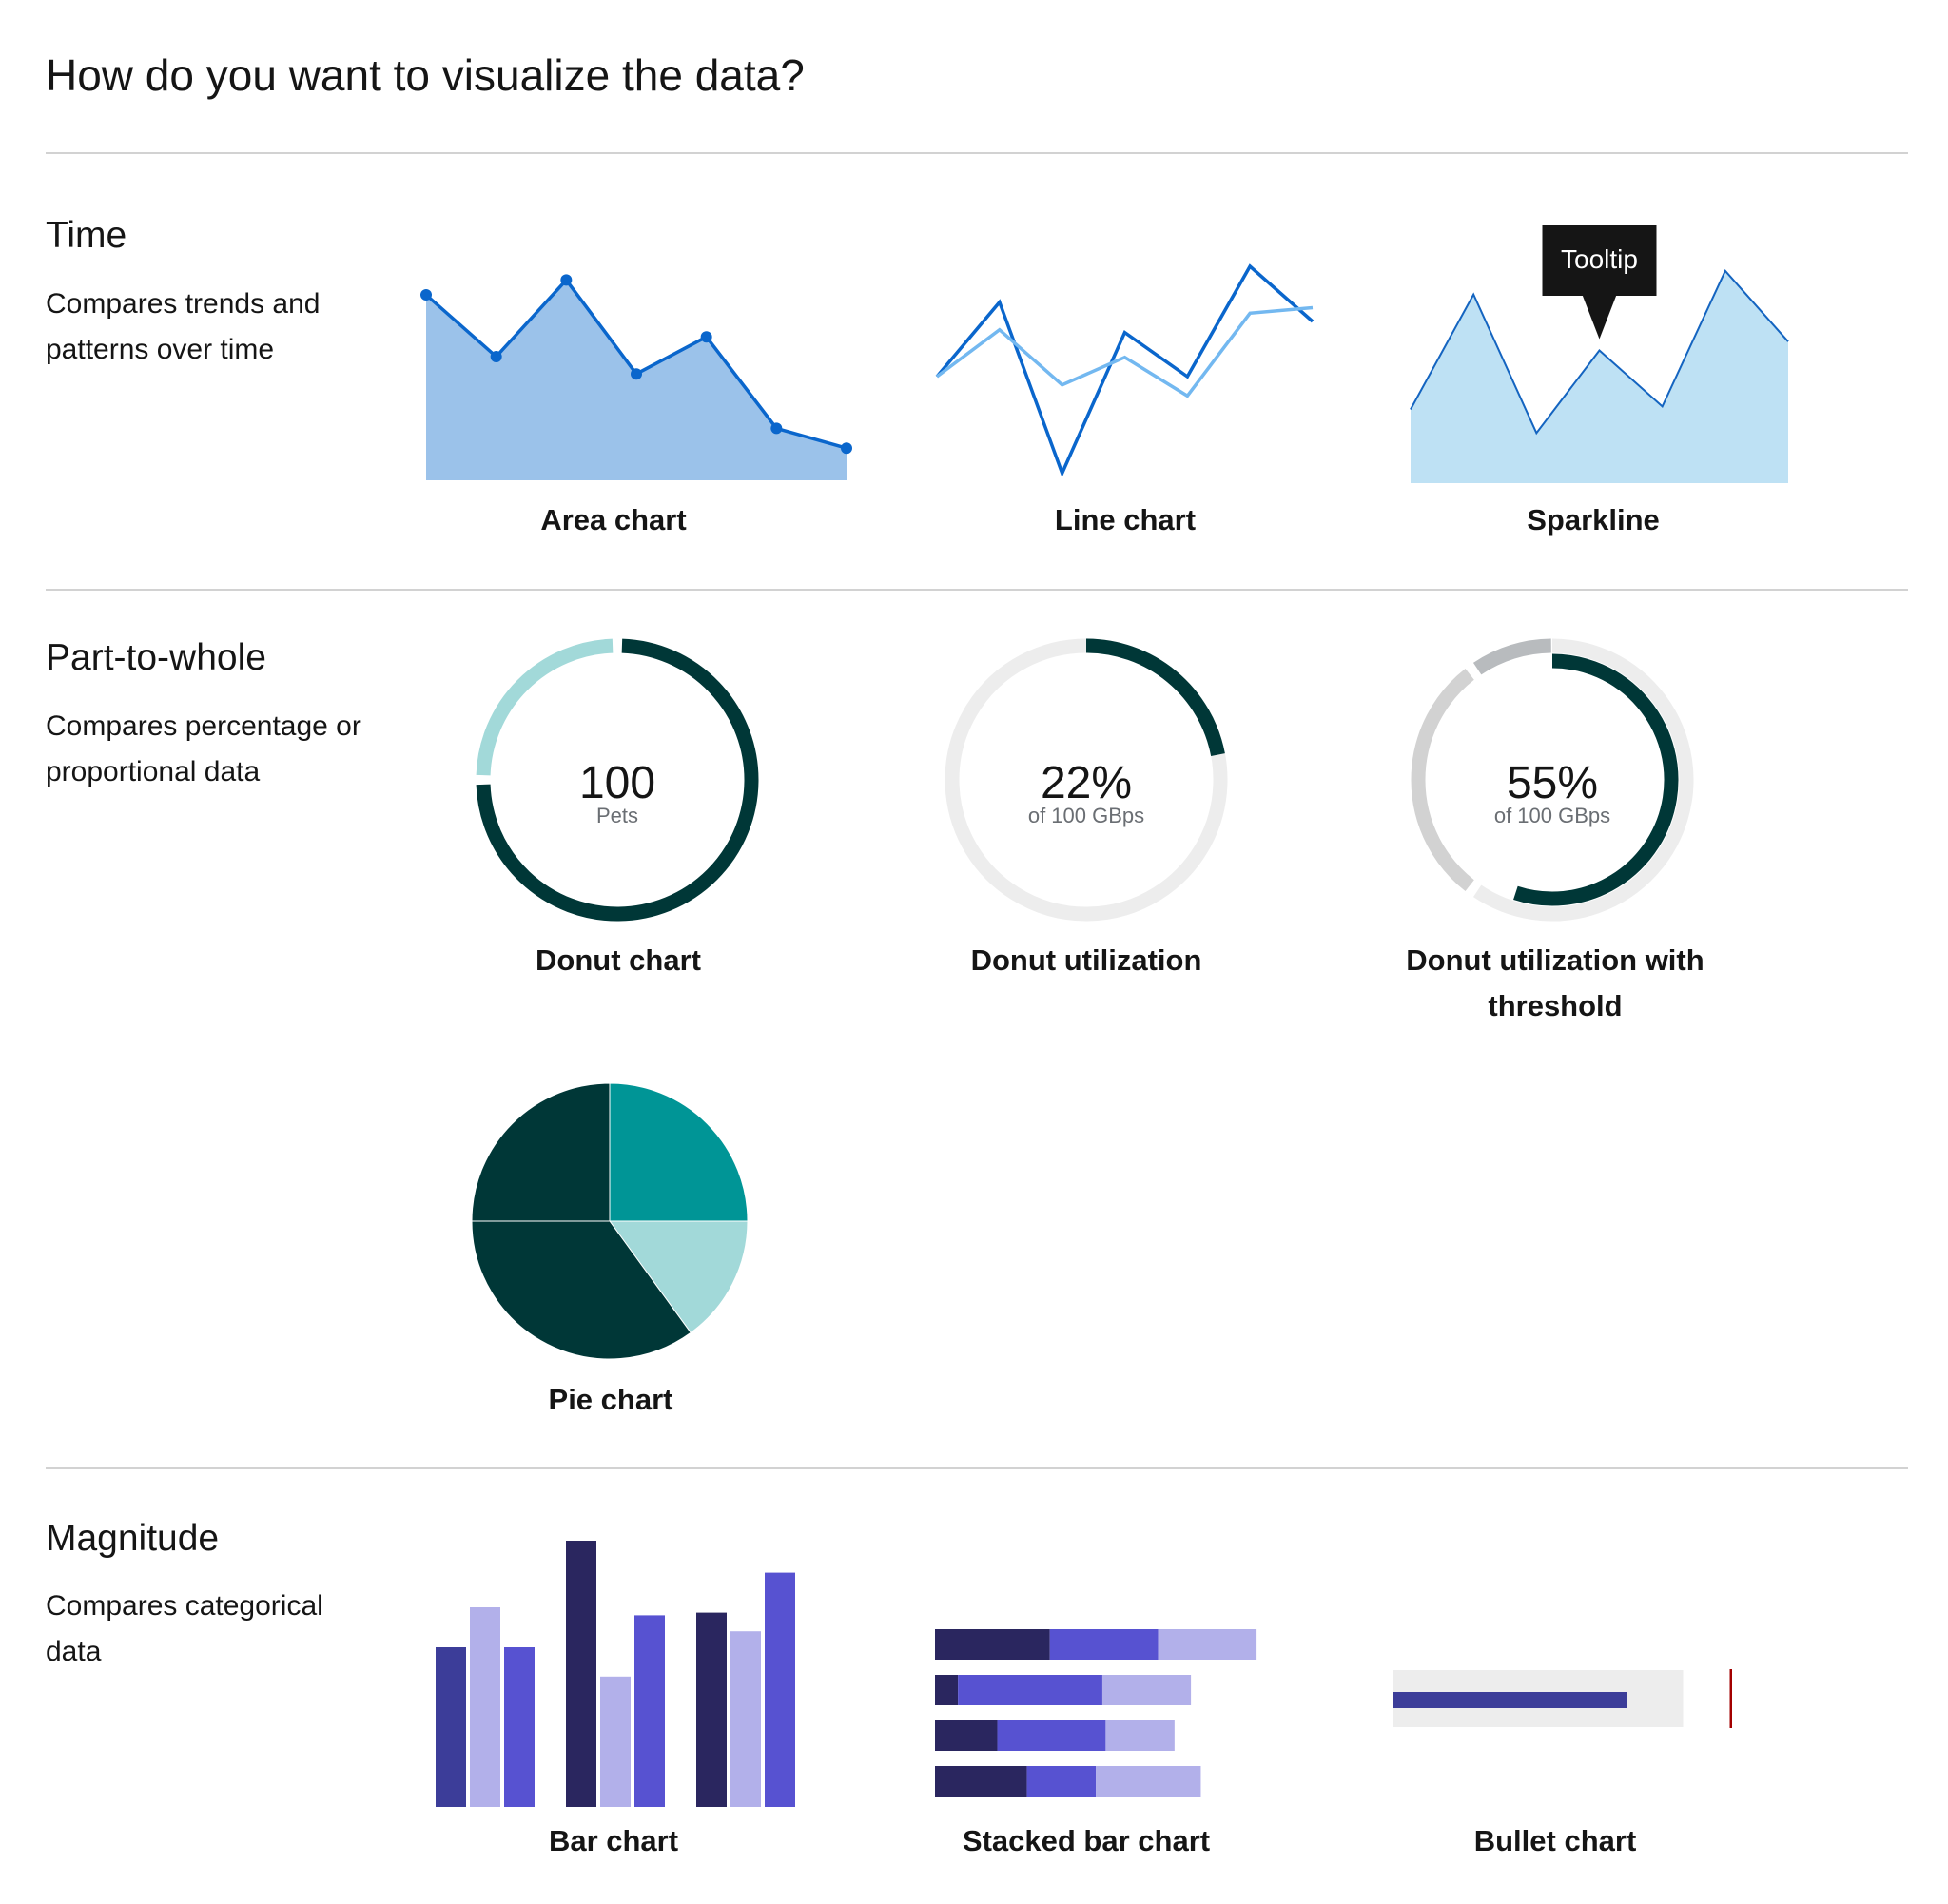  I want to click on sparkline-tooltip-text: Tooltip, so click(1599, 259).